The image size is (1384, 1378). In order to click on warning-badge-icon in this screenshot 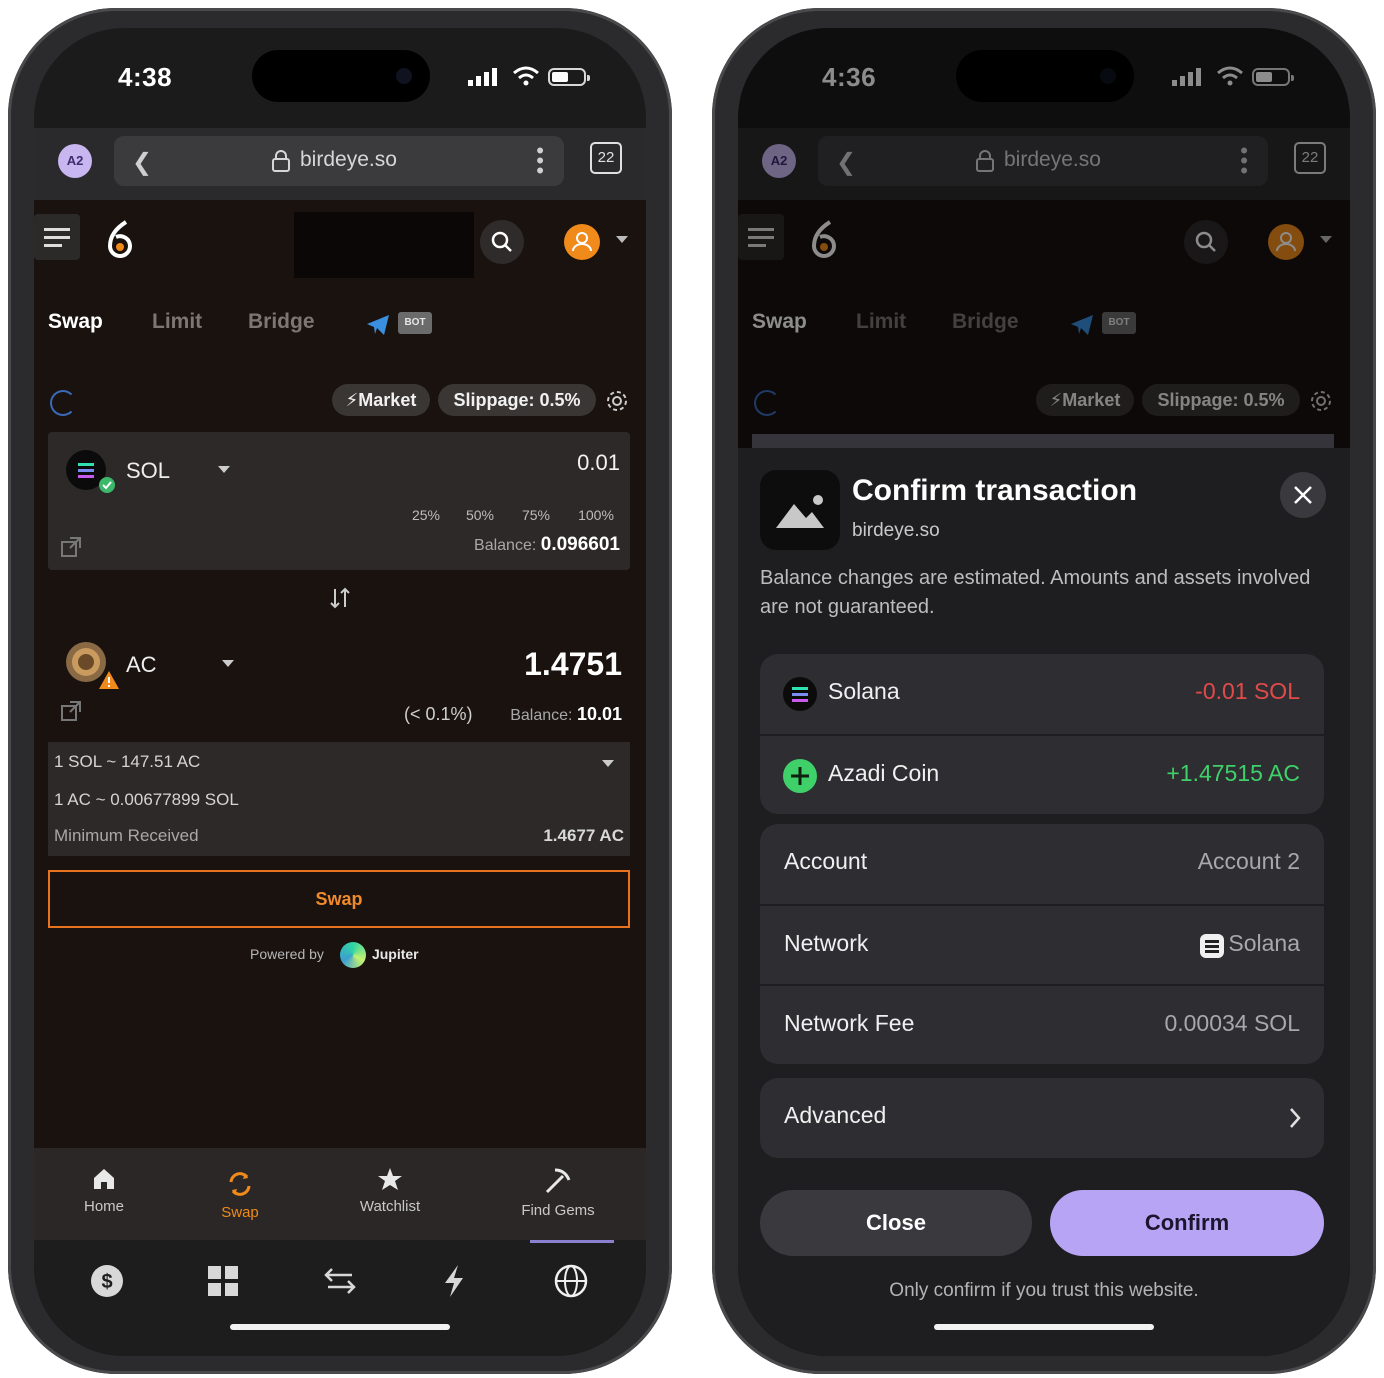, I will do `click(109, 680)`.